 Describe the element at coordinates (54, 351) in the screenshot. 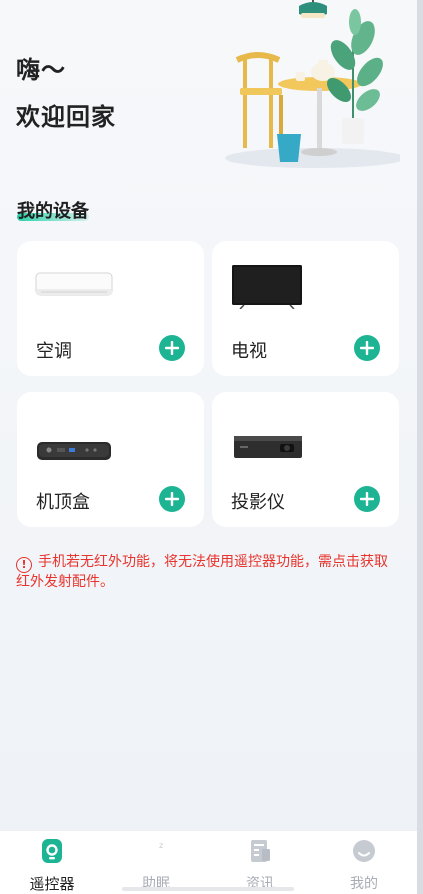

I see `device-label: 空调` at that location.